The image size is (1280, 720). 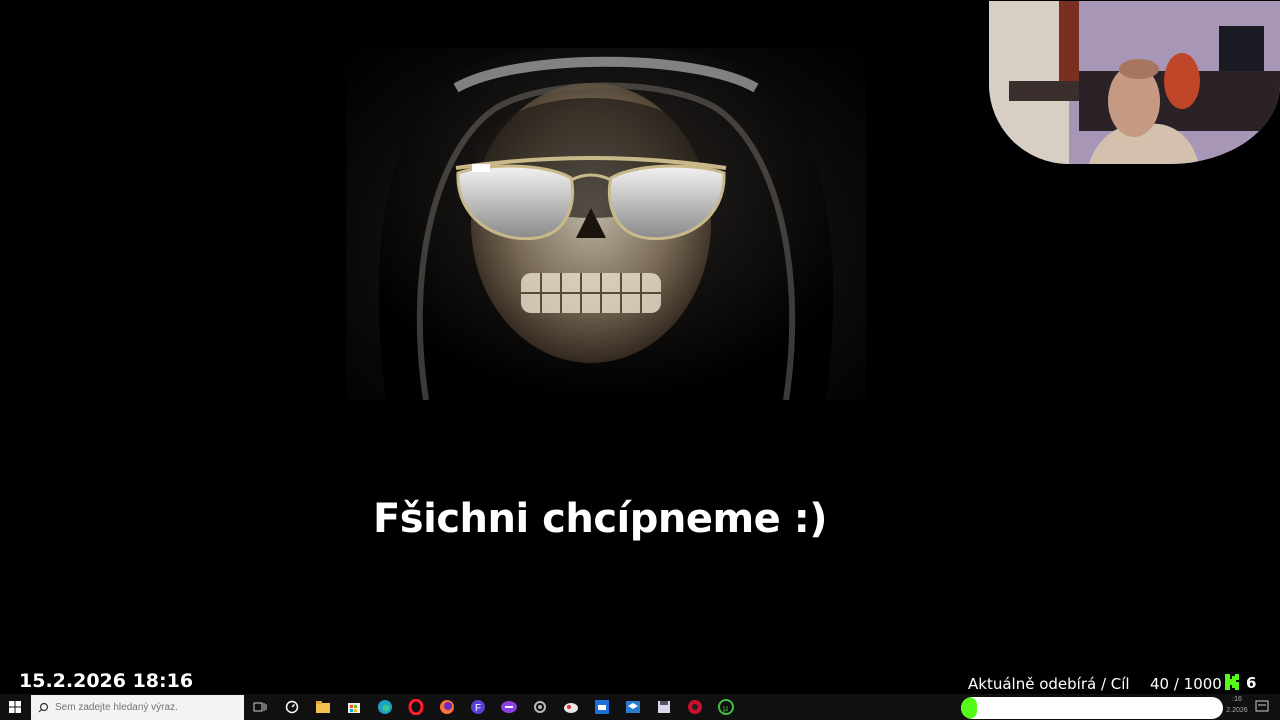 I want to click on obs-icon, so click(x=695, y=707).